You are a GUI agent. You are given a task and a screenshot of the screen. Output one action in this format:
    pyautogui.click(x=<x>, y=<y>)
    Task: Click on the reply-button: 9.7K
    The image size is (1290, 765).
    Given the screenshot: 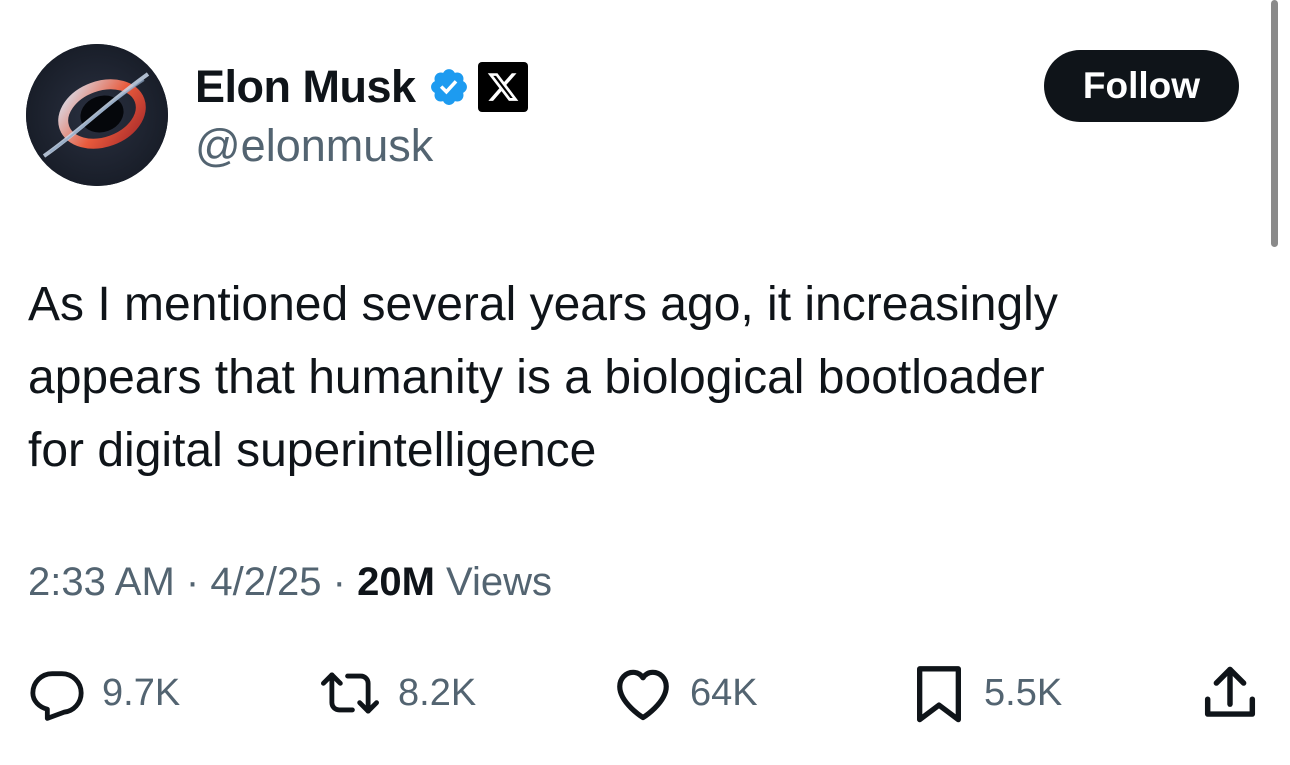 What is the action you would take?
    pyautogui.click(x=104, y=693)
    